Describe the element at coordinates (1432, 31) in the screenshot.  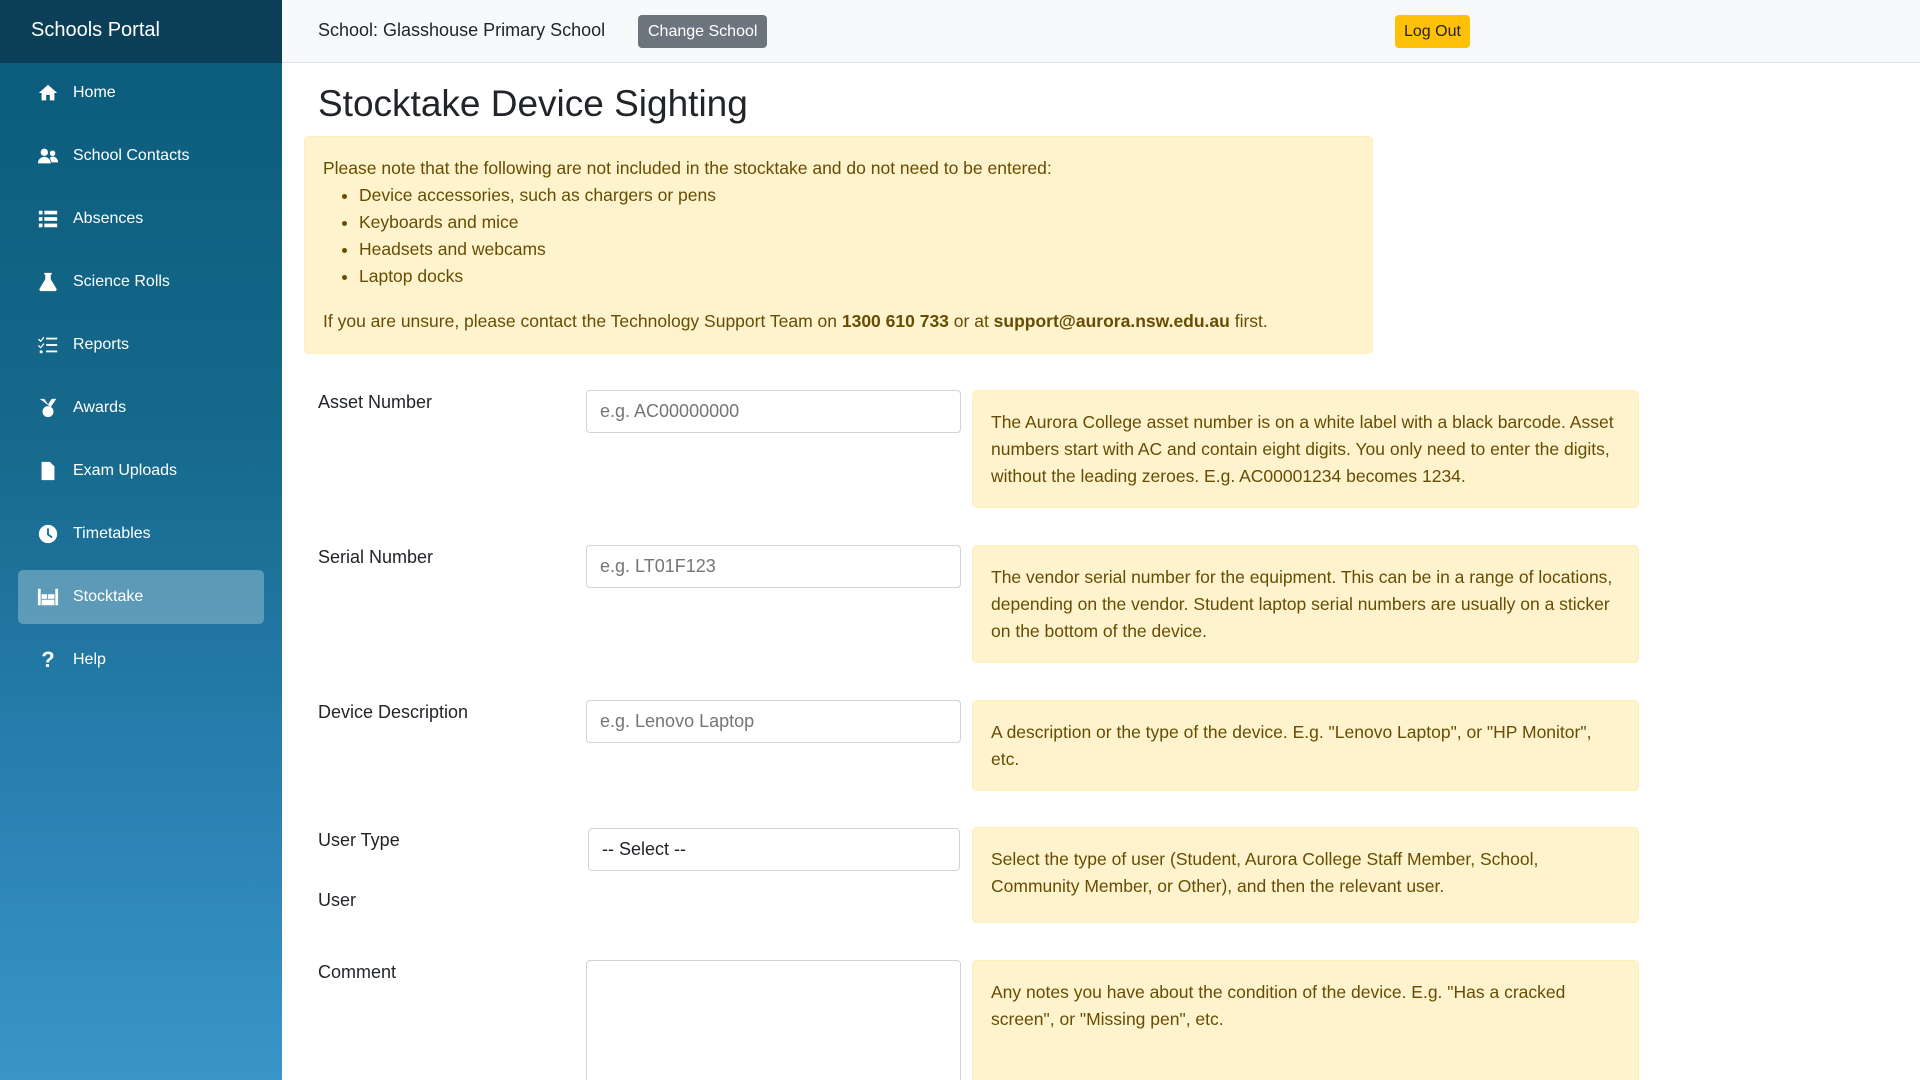
I see `logout-button: Log Out` at that location.